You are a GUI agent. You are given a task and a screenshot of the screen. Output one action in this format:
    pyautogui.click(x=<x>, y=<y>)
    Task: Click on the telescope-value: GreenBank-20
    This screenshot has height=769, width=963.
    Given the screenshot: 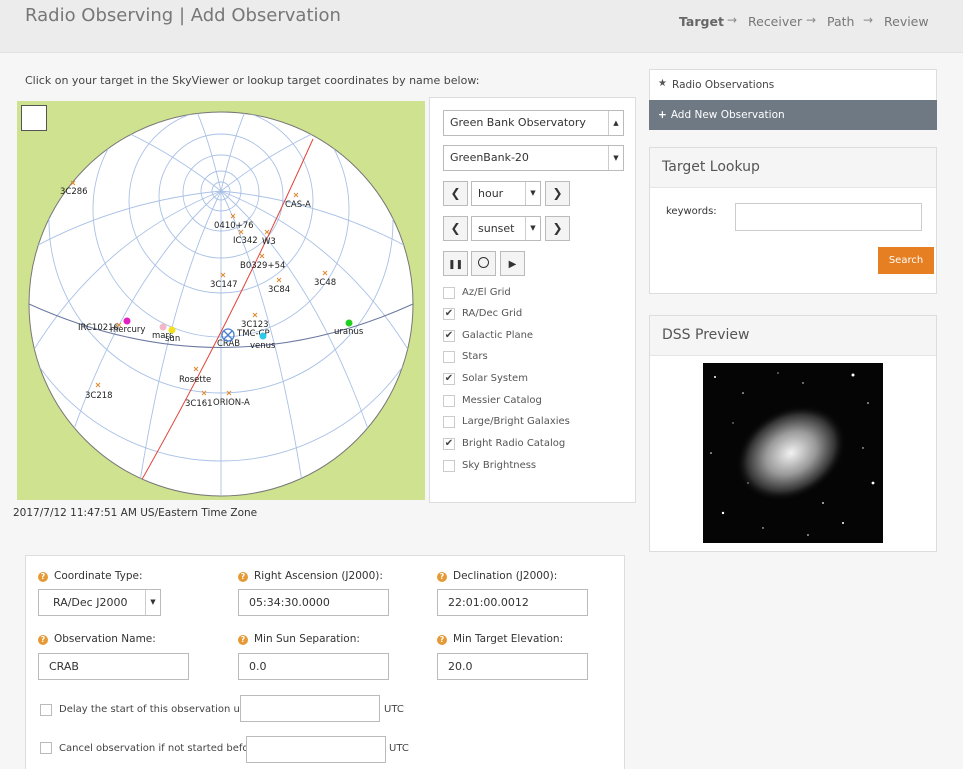 What is the action you would take?
    pyautogui.click(x=489, y=157)
    